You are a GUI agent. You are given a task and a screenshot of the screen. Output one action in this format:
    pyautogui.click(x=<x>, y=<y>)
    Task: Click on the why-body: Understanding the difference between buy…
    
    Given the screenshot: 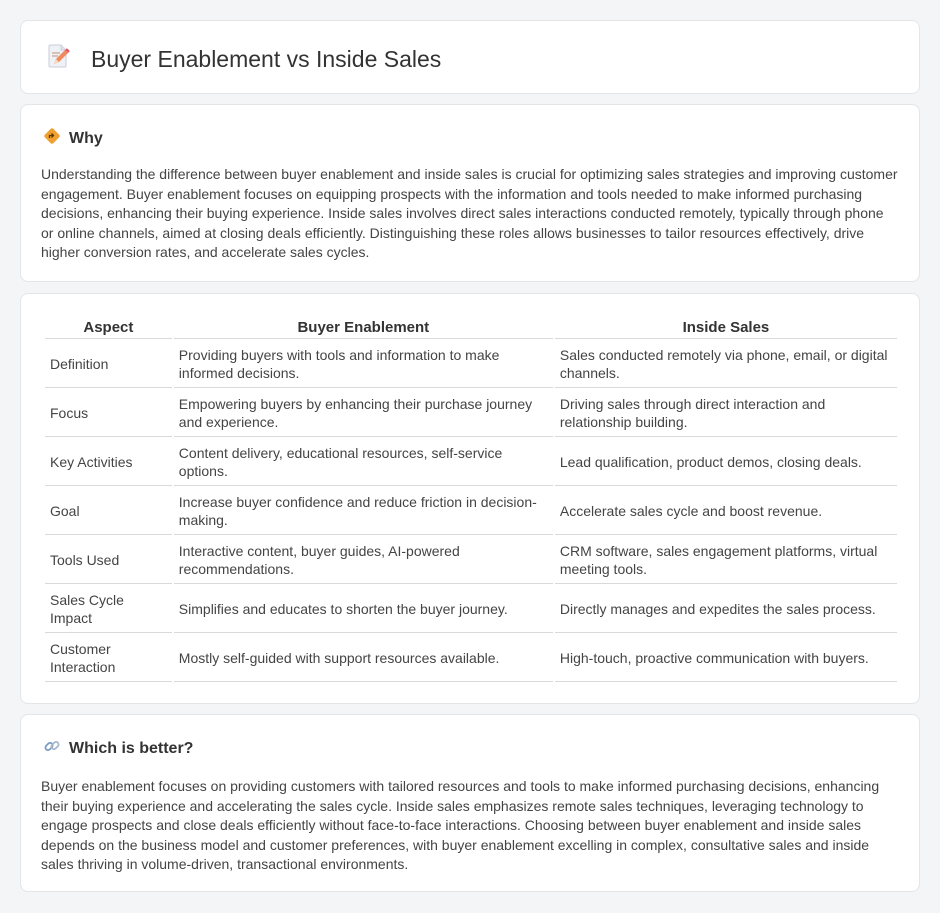 What is the action you would take?
    pyautogui.click(x=469, y=213)
    